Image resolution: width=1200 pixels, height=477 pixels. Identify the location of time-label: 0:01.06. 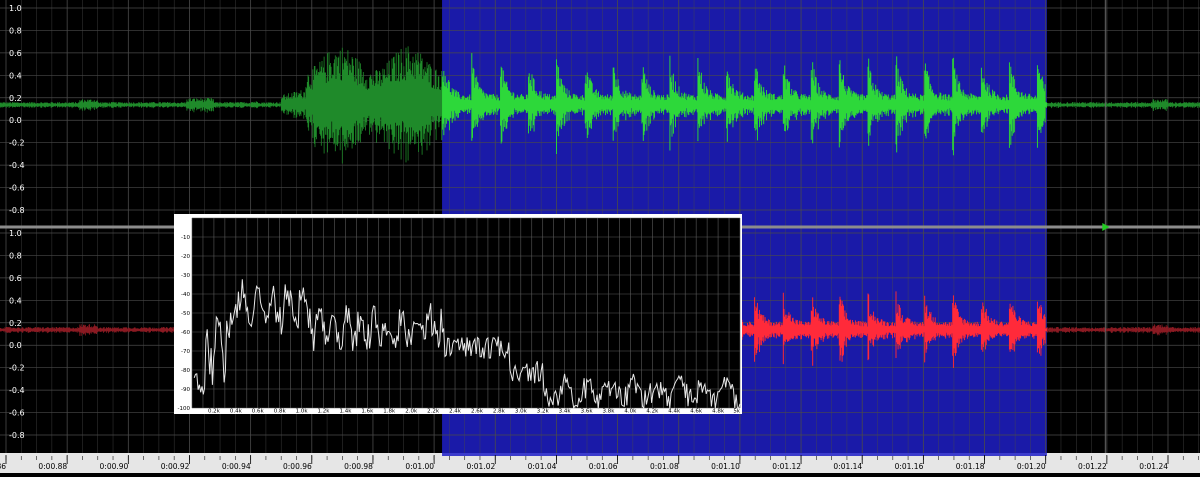
(603, 466).